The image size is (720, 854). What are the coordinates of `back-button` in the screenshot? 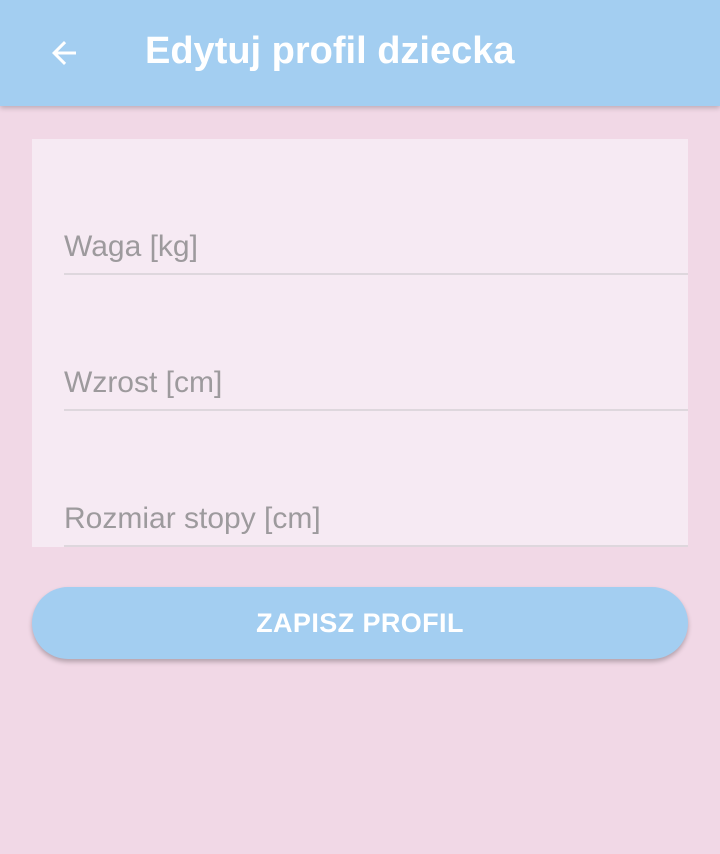 It's located at (64, 53).